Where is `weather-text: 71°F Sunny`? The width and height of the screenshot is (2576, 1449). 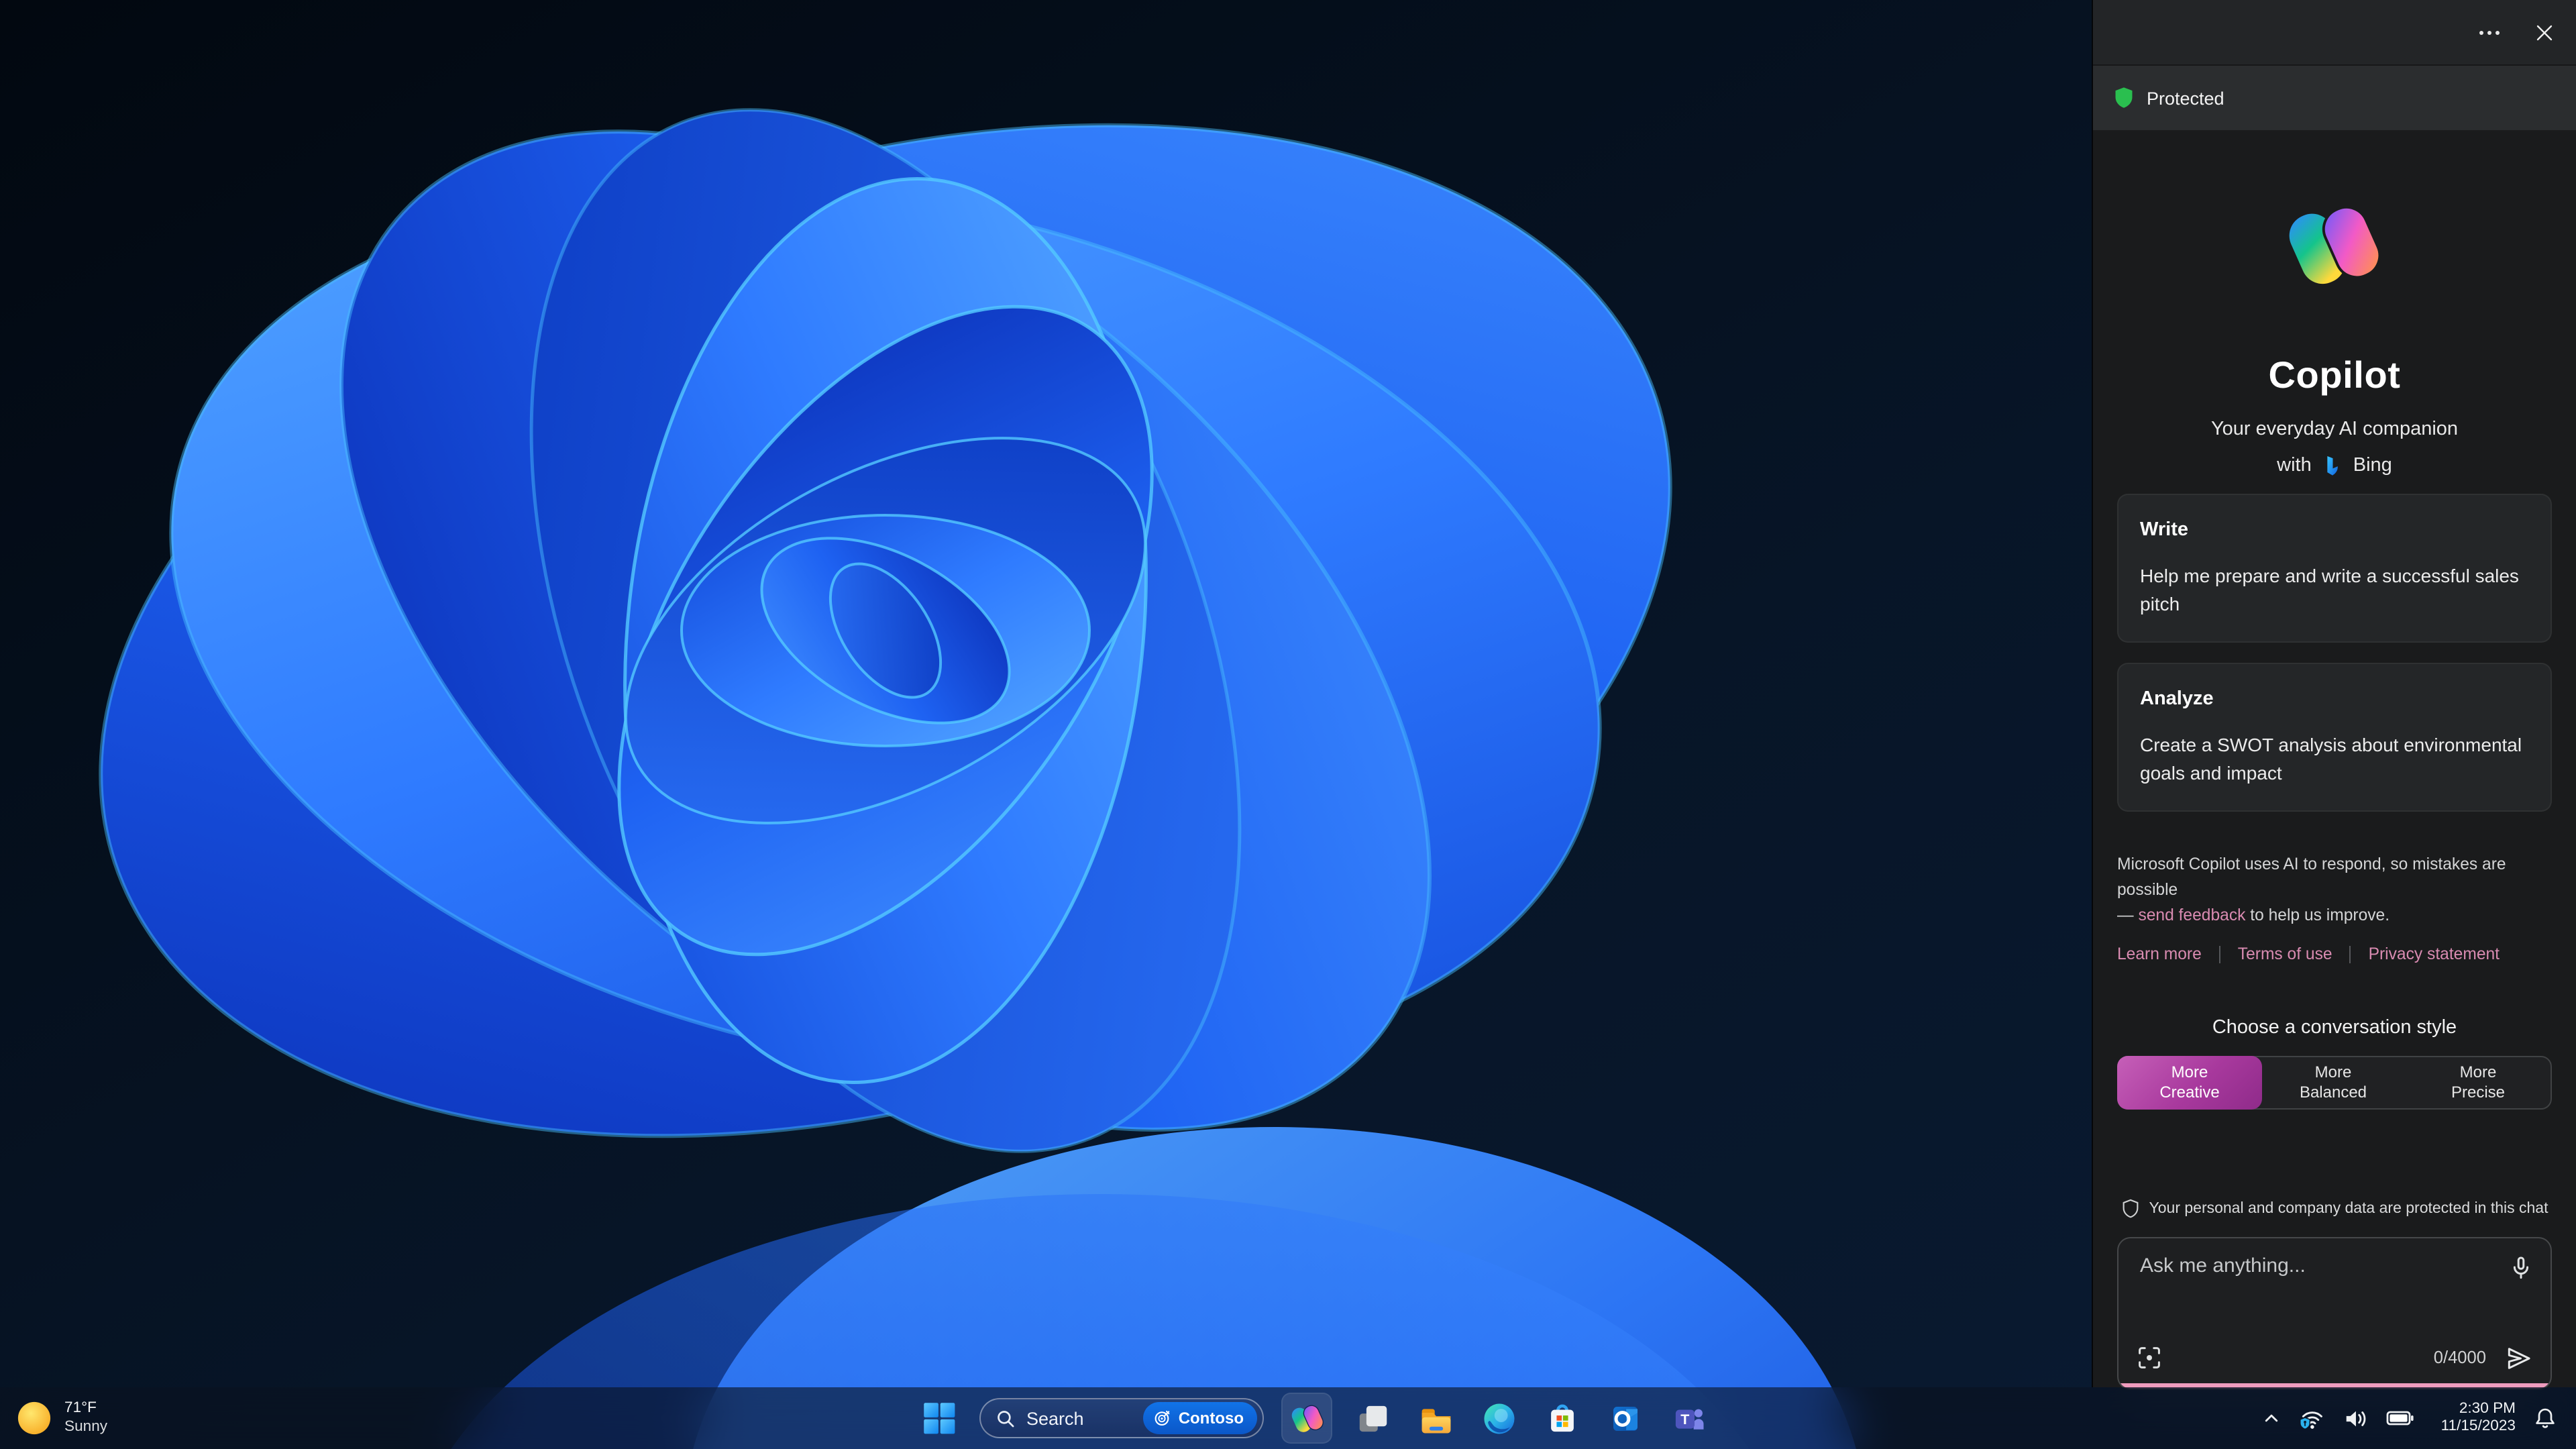
weather-text: 71°F Sunny is located at coordinates (85, 1418).